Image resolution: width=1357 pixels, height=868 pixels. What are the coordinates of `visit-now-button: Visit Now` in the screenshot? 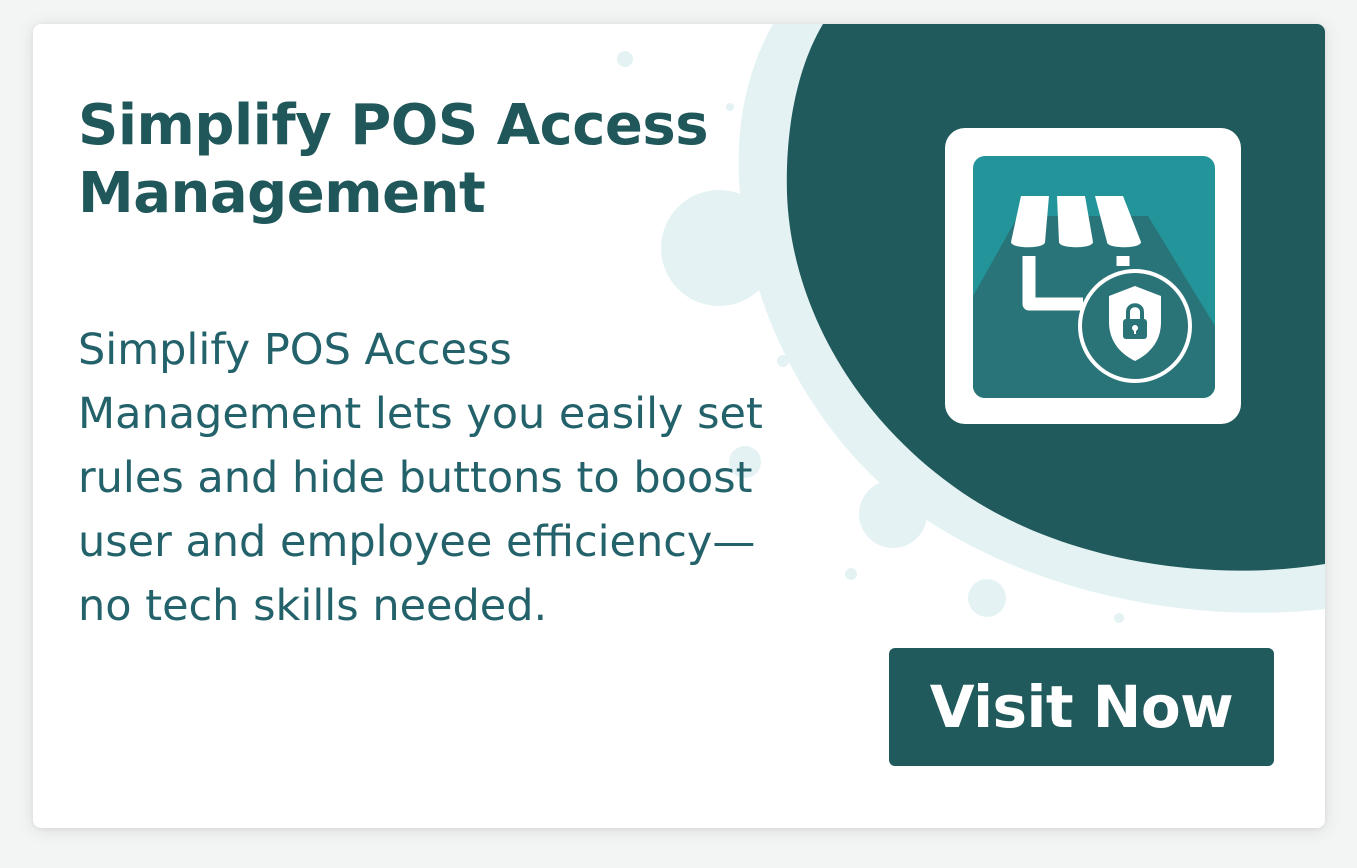 It's located at (1081, 707).